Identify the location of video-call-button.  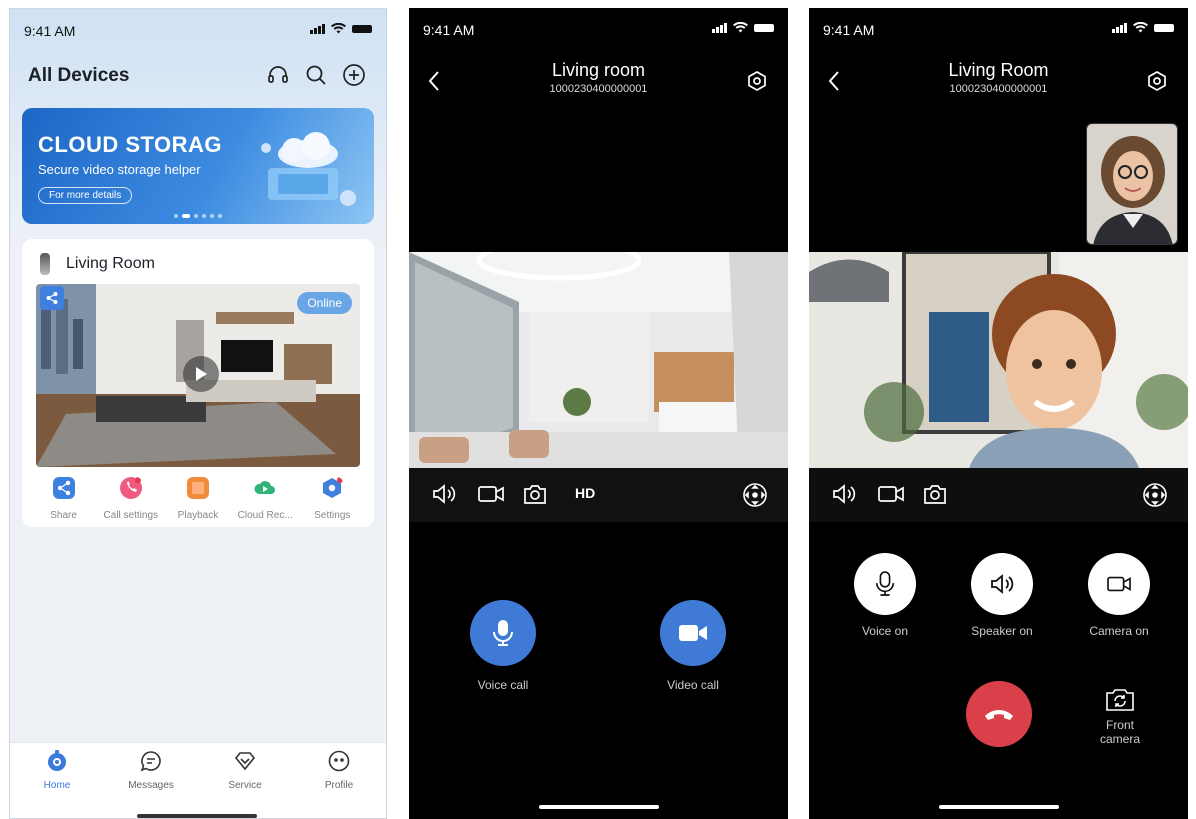
(693, 633).